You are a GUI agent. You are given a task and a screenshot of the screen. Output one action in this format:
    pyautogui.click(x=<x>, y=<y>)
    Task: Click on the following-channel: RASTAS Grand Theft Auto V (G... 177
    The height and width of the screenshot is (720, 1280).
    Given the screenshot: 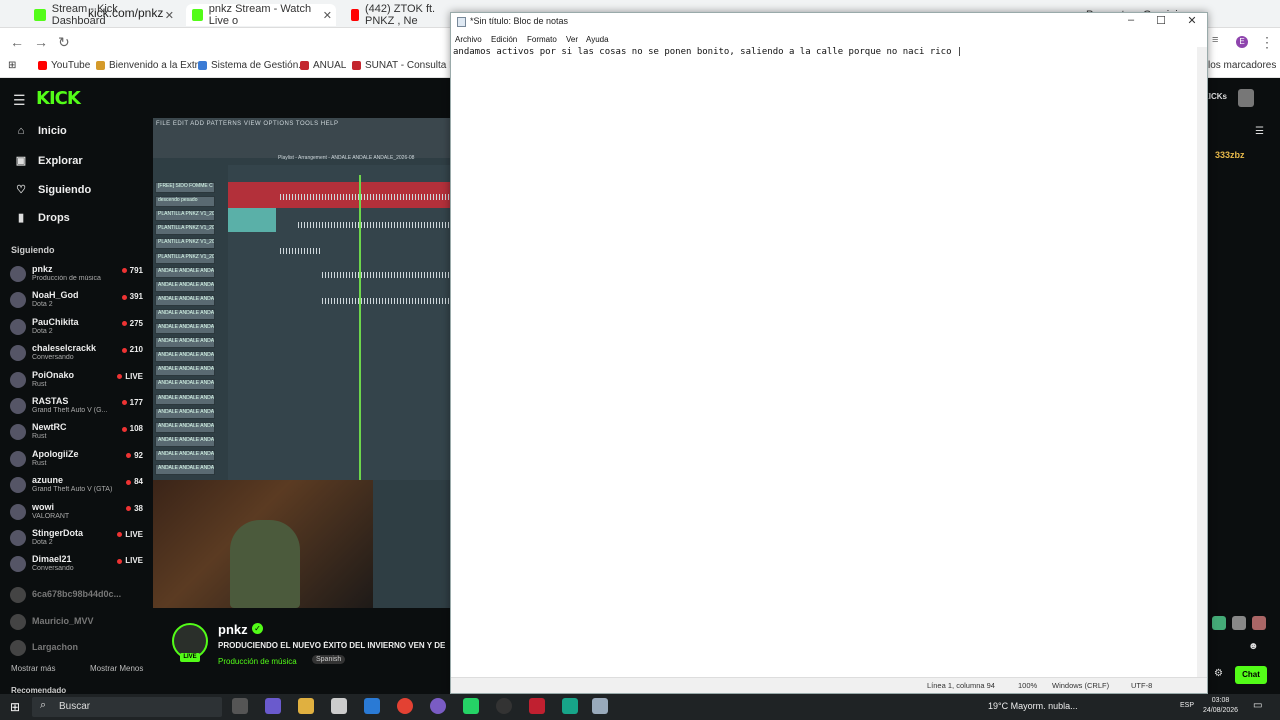 What is the action you would take?
    pyautogui.click(x=77, y=407)
    